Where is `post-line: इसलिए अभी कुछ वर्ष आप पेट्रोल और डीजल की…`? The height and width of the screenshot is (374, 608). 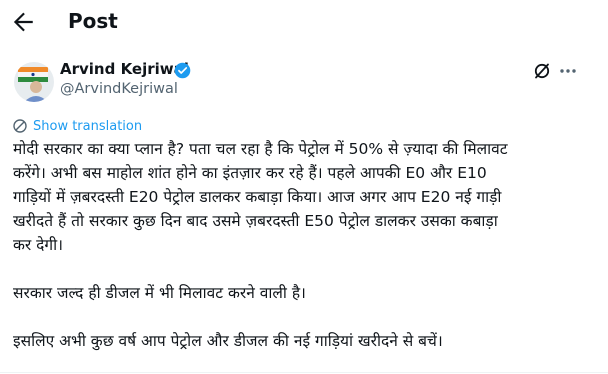 post-line: इसलिए अभी कुछ वर्ष आप पेट्रोल और डीजल की… is located at coordinates (228, 341).